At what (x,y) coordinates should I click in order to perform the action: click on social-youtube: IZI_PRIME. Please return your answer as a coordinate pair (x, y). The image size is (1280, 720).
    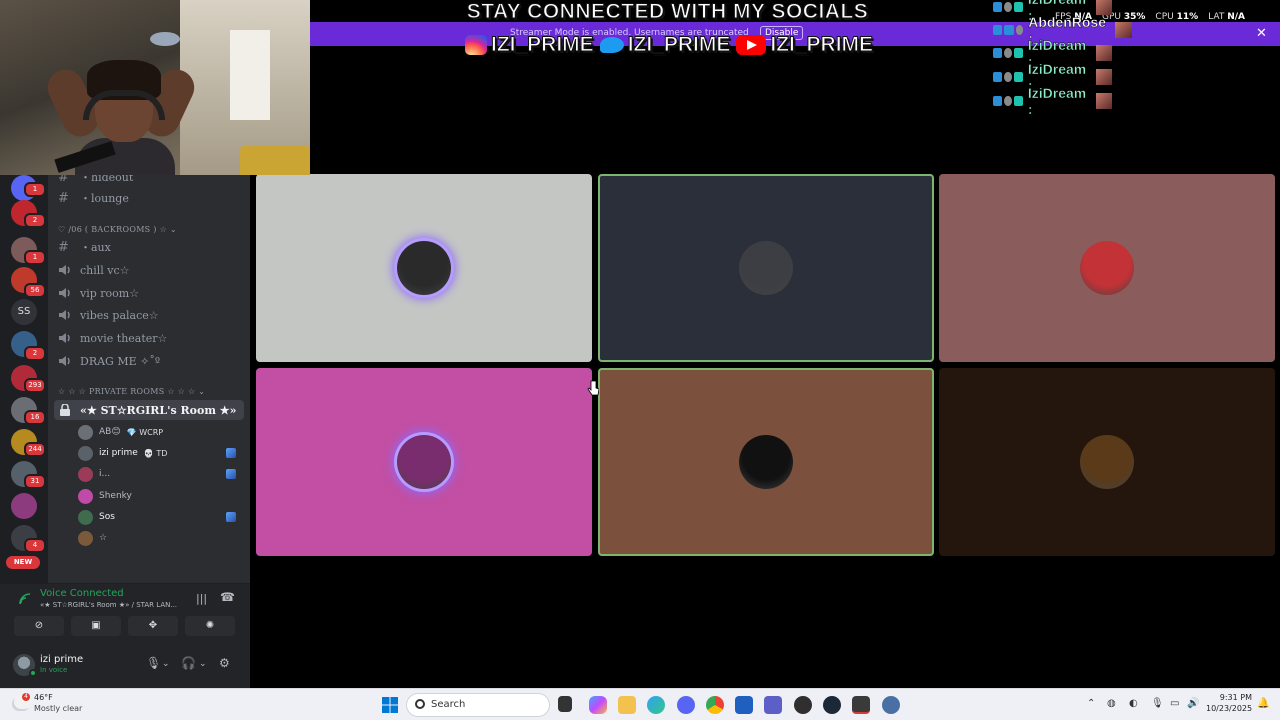
    Looking at the image, I should click on (805, 45).